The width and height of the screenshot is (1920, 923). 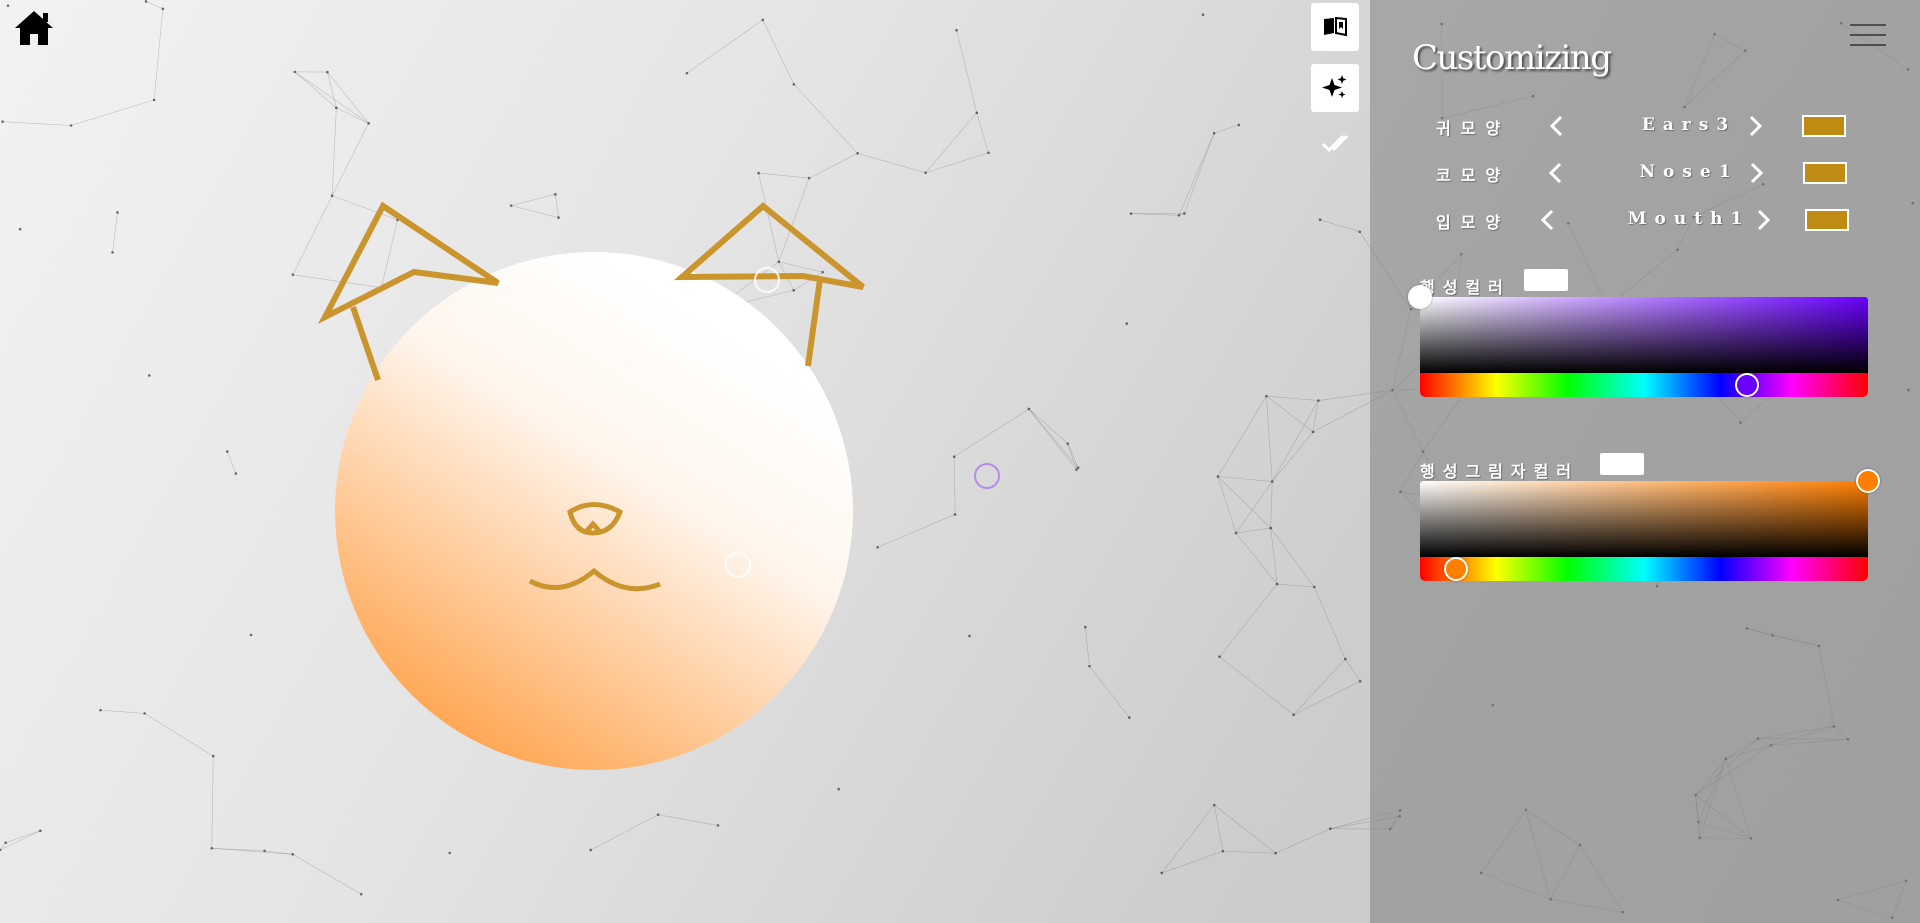 What do you see at coordinates (1747, 385) in the screenshot?
I see `planet-color-hue-handle` at bounding box center [1747, 385].